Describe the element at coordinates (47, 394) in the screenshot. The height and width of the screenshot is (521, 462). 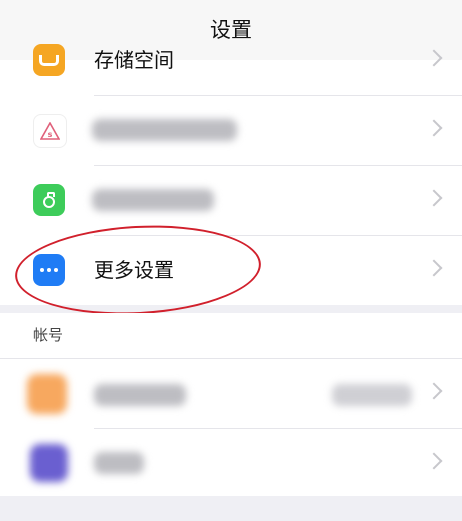
I see `orange-avatar-icon` at that location.